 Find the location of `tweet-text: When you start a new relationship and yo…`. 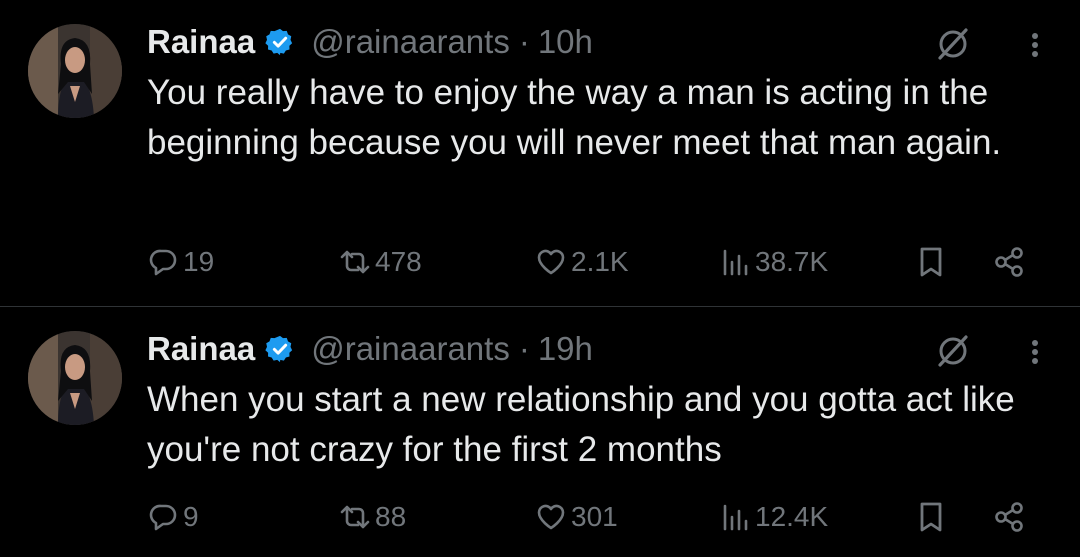

tweet-text: When you start a new relationship and yo… is located at coordinates (581, 424).